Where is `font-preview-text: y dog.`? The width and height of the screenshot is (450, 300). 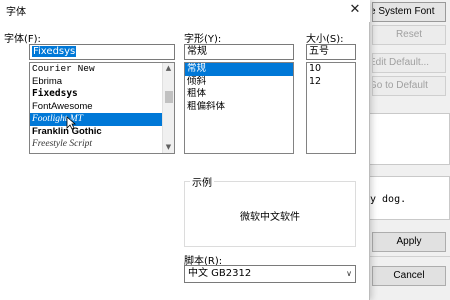
font-preview-text: y dog. is located at coordinates (388, 199).